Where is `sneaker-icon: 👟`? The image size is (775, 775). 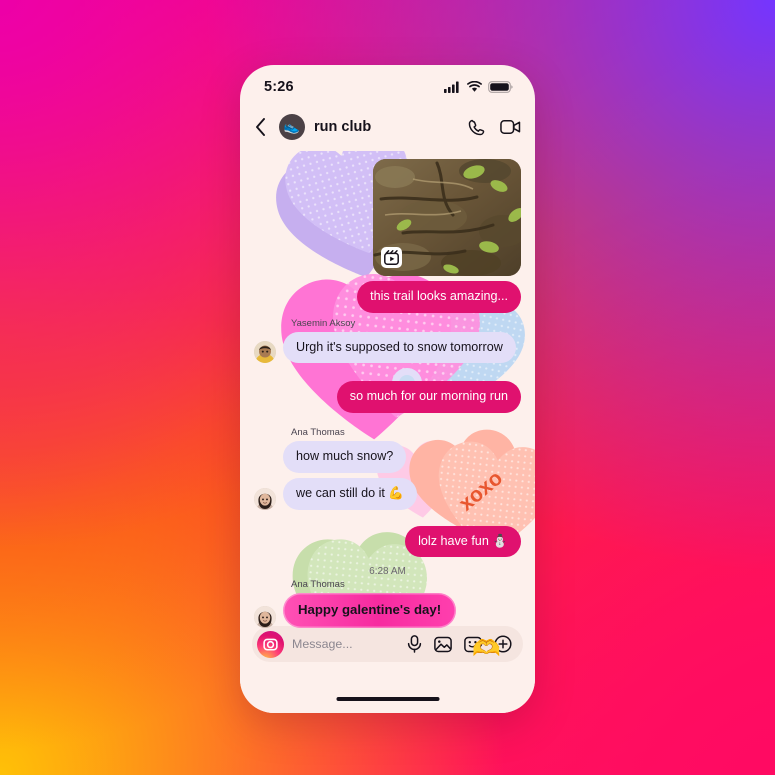 sneaker-icon: 👟 is located at coordinates (292, 126).